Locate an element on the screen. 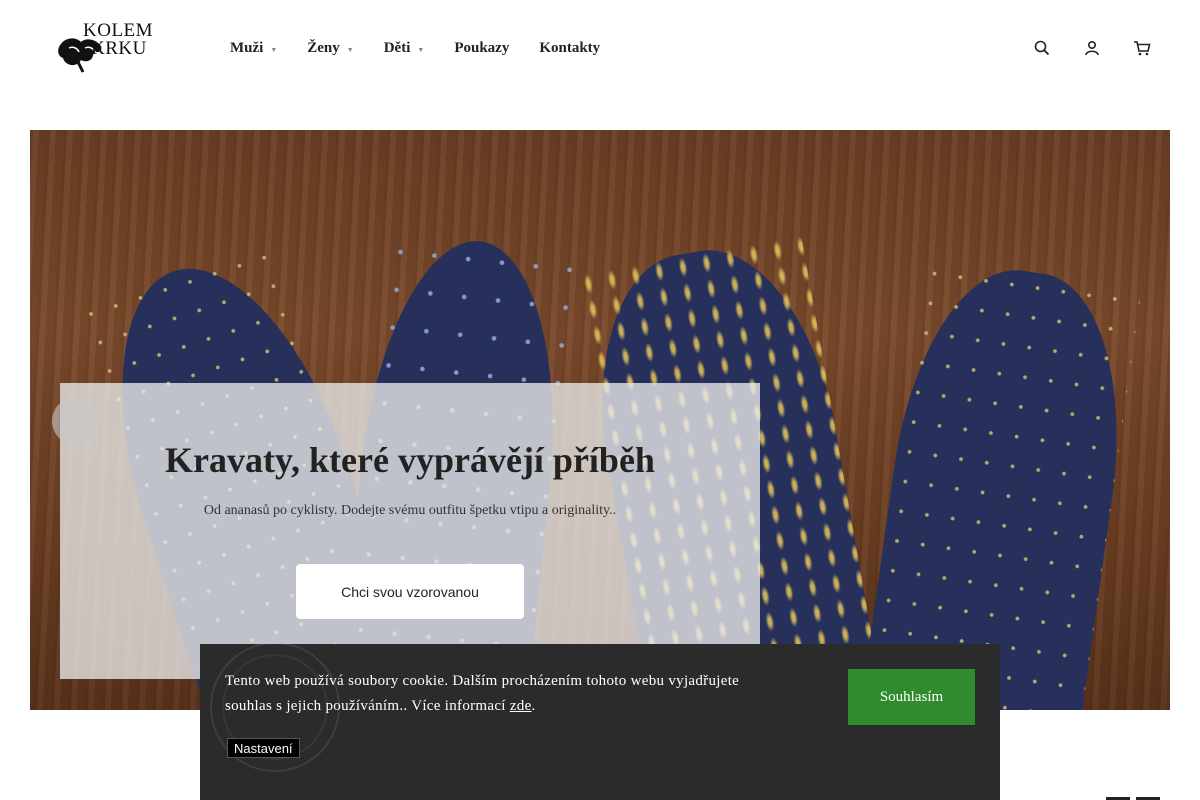 The height and width of the screenshot is (800, 1200). cookie-settings-button: Nastavení is located at coordinates (263, 748).